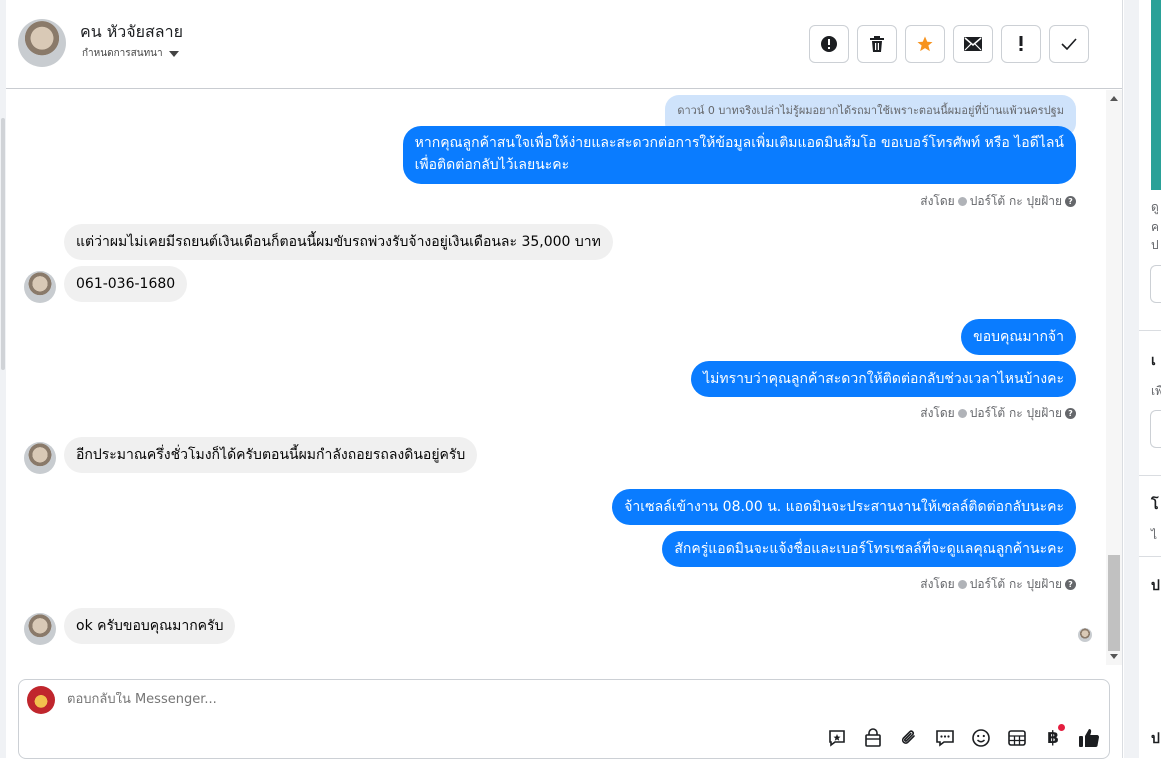 This screenshot has width=1161, height=759. Describe the element at coordinates (1141, 379) in the screenshot. I see `right-details-panel: ดู ค ป เ เพื โ ไ ป ป` at that location.